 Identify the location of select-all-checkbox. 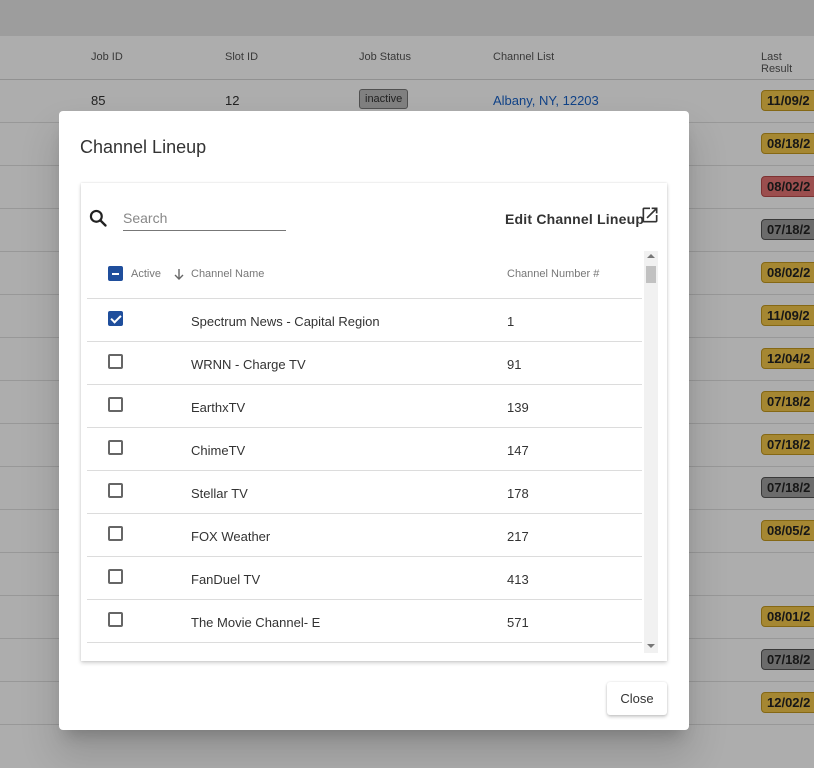
(115, 273).